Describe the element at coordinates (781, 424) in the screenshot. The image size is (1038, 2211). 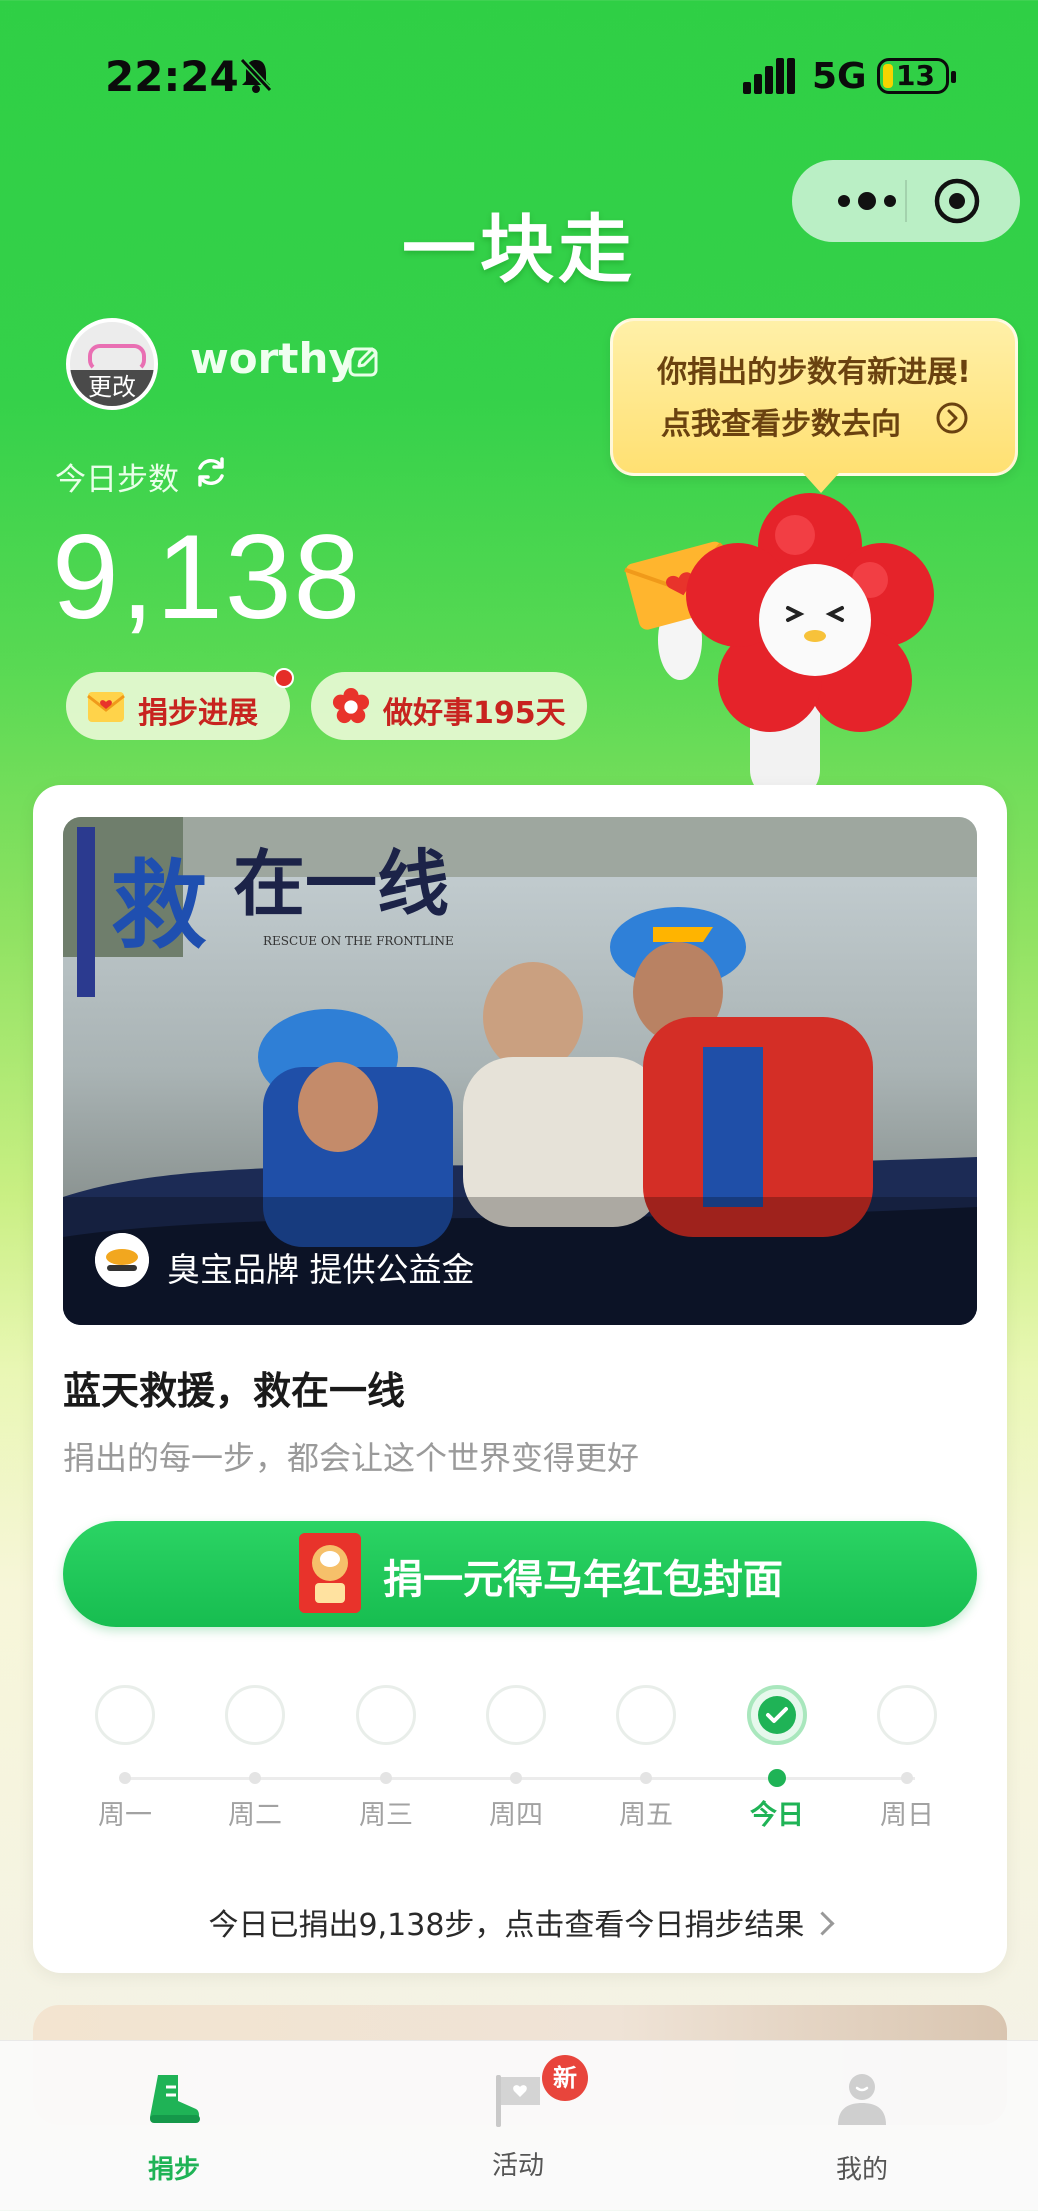
I see `bubble-line-2: 点我查看步数去向` at that location.